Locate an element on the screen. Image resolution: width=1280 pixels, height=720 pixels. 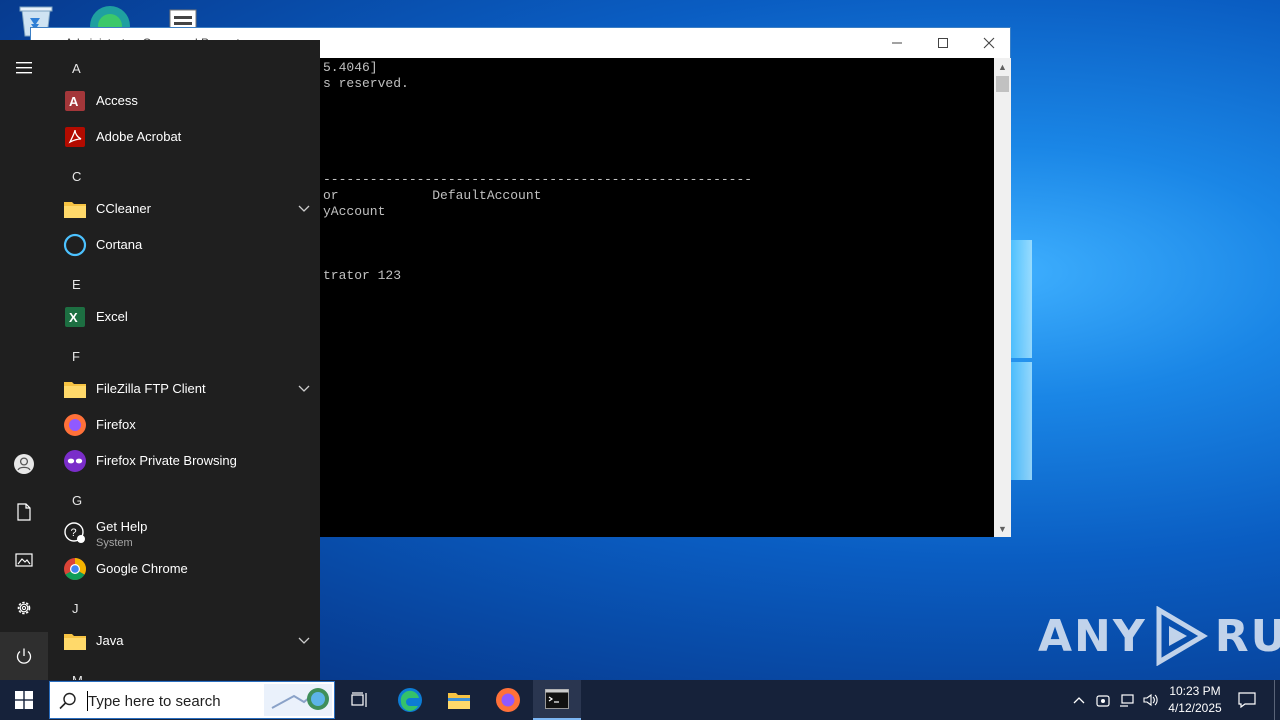
search-icon is located at coordinates (67, 701).